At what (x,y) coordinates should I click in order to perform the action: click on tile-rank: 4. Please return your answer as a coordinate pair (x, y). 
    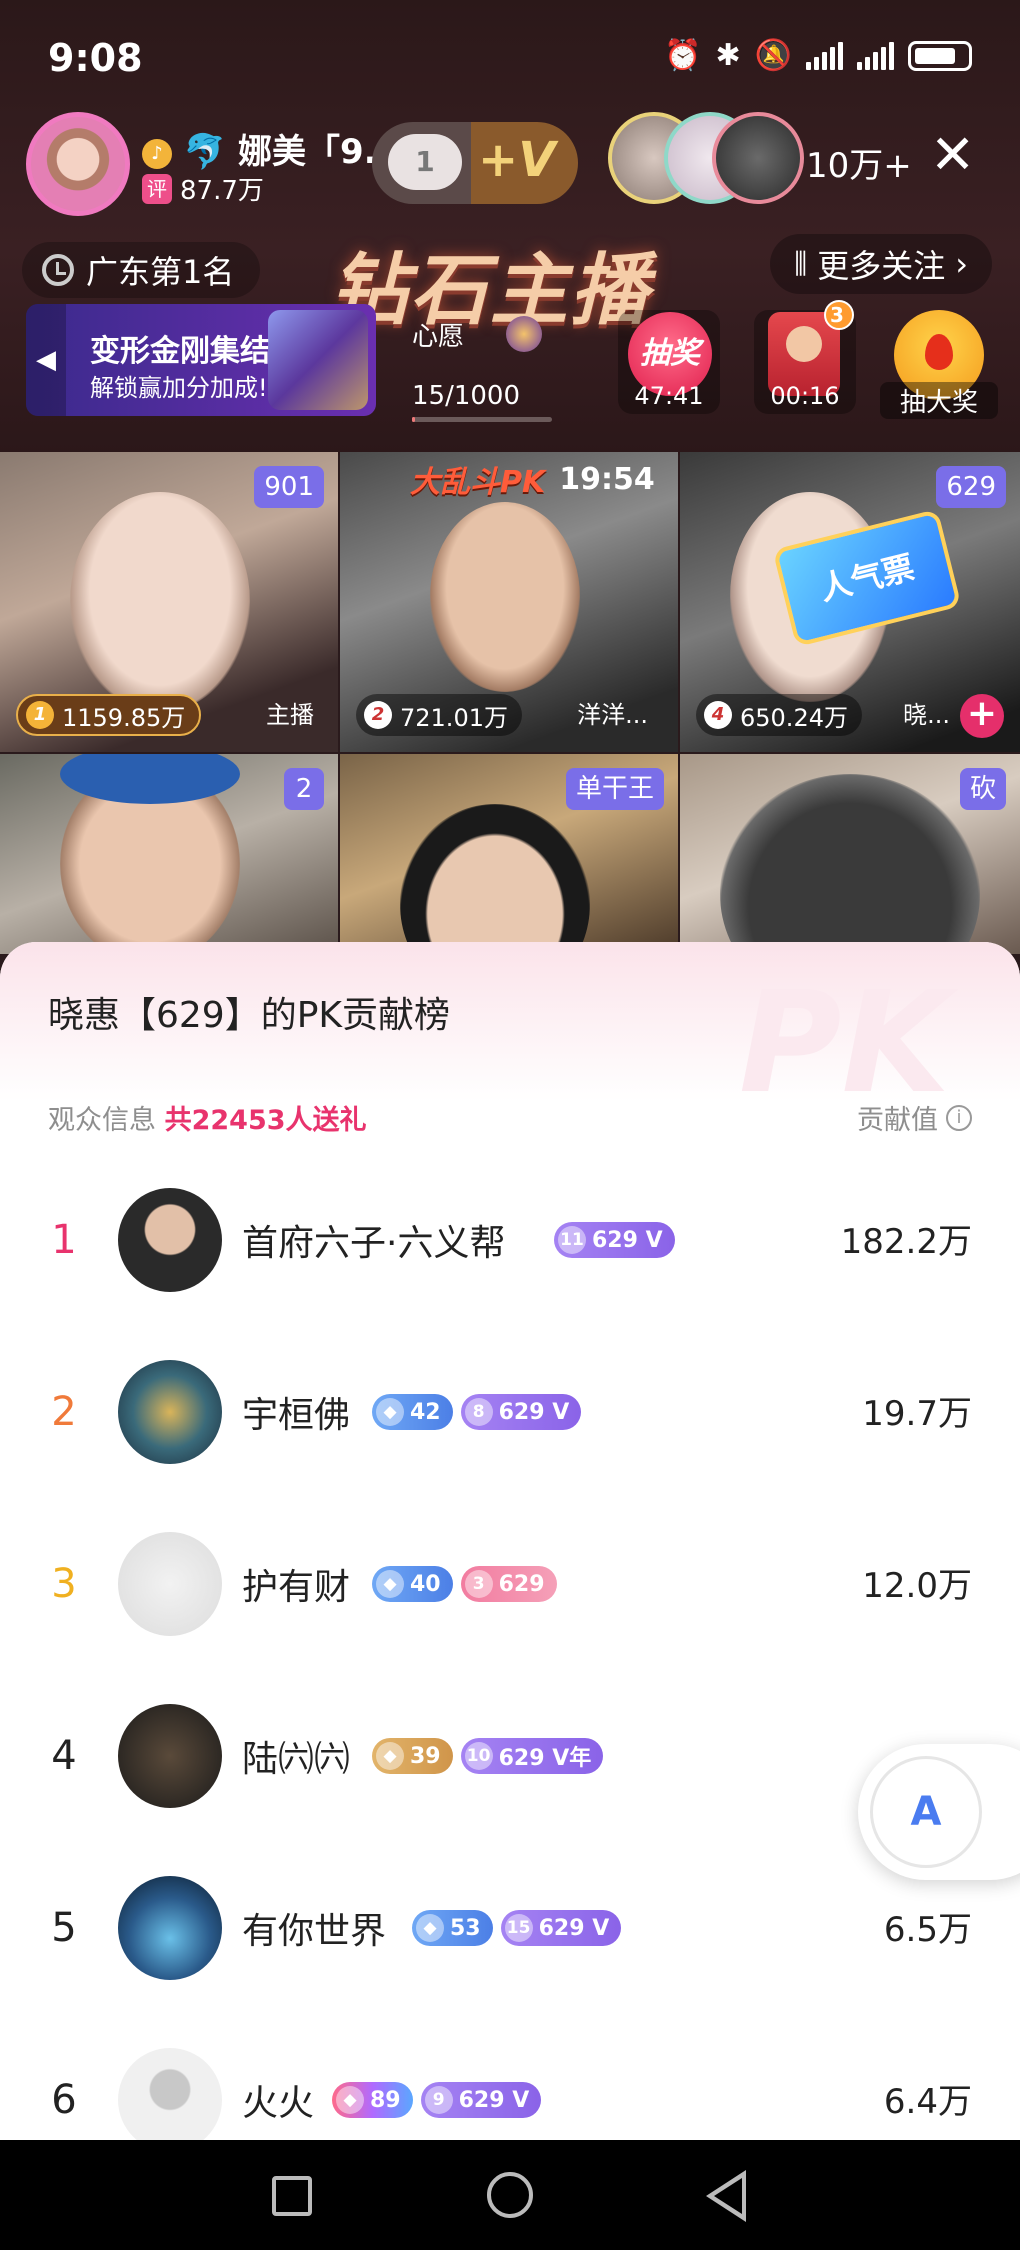
    Looking at the image, I should click on (718, 715).